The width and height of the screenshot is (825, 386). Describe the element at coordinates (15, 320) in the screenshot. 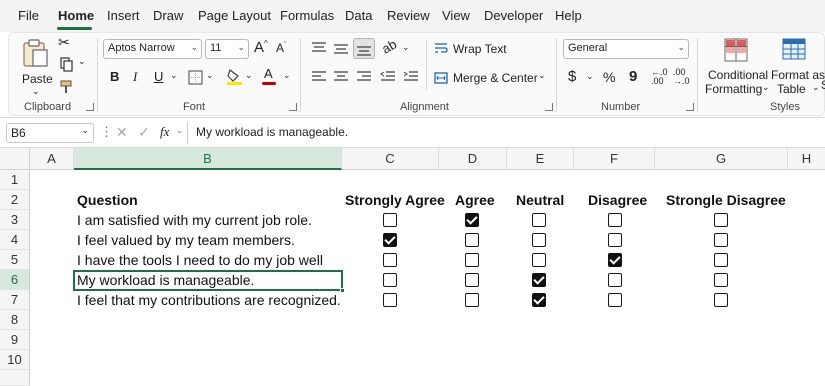

I see `row-header-8: 8` at that location.